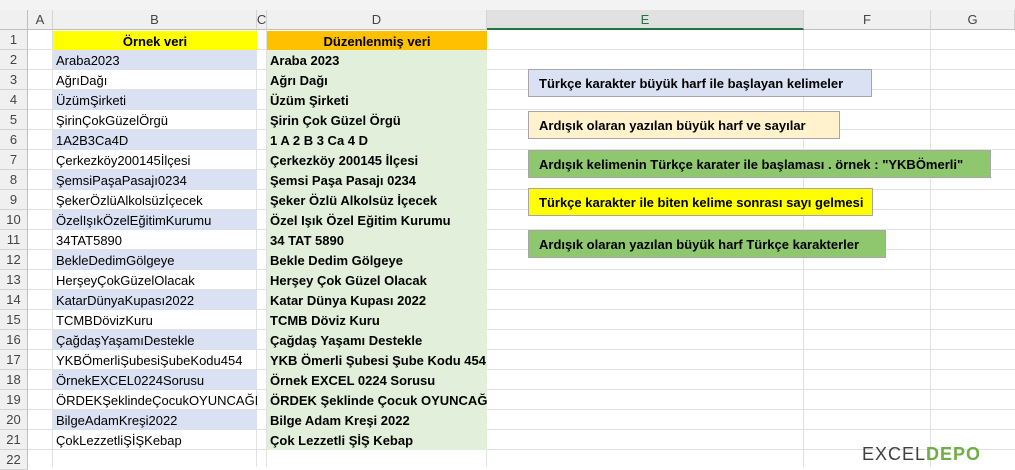  I want to click on cell-d: Şeker Özlü Alkolsüz İçecek, so click(377, 200).